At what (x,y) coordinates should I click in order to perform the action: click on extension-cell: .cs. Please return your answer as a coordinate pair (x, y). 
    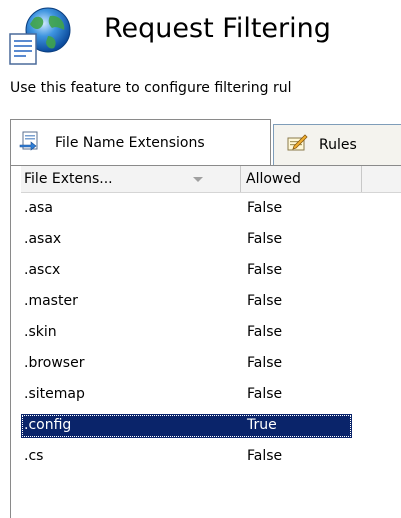
    Looking at the image, I should click on (34, 456).